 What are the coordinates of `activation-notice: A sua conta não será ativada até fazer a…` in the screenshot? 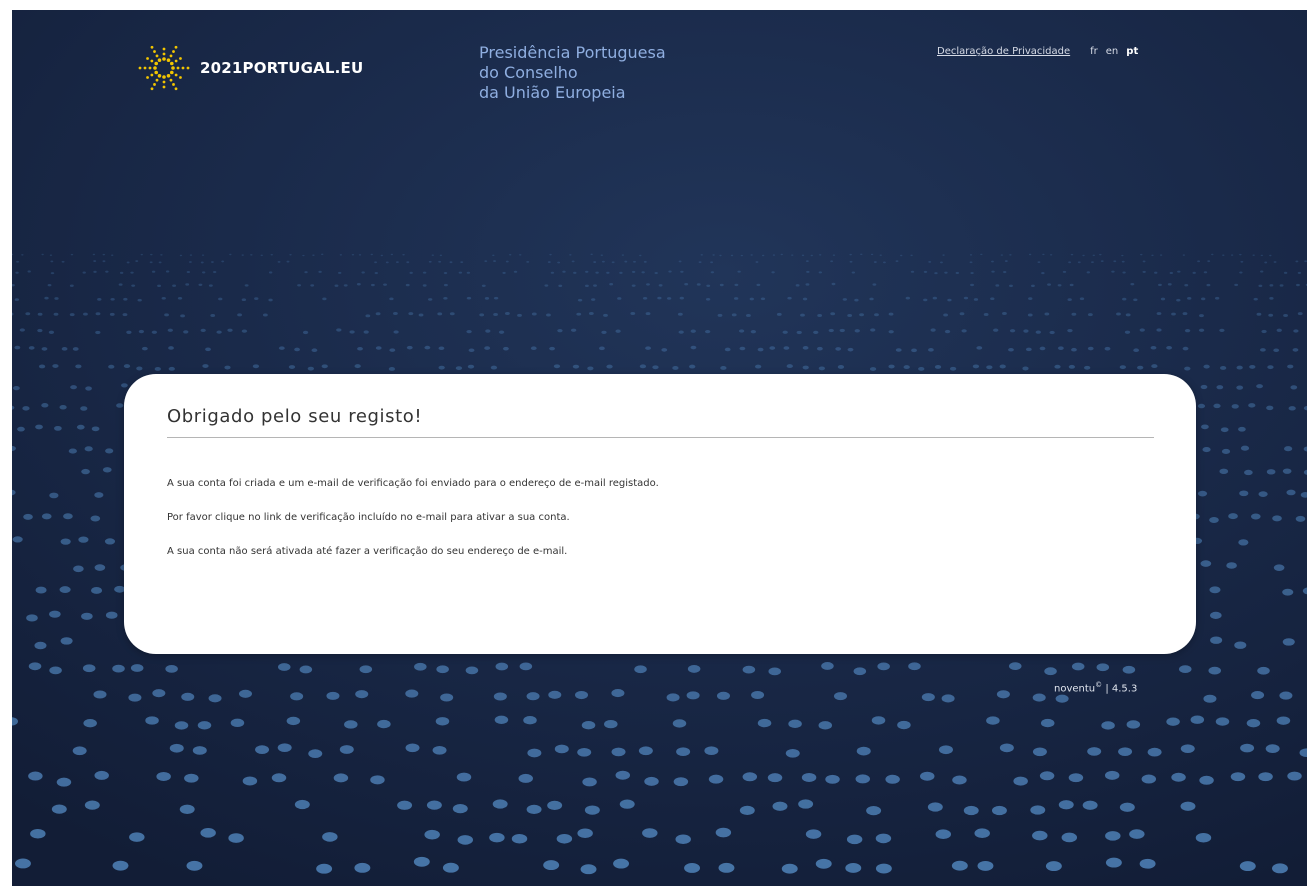 It's located at (367, 551).